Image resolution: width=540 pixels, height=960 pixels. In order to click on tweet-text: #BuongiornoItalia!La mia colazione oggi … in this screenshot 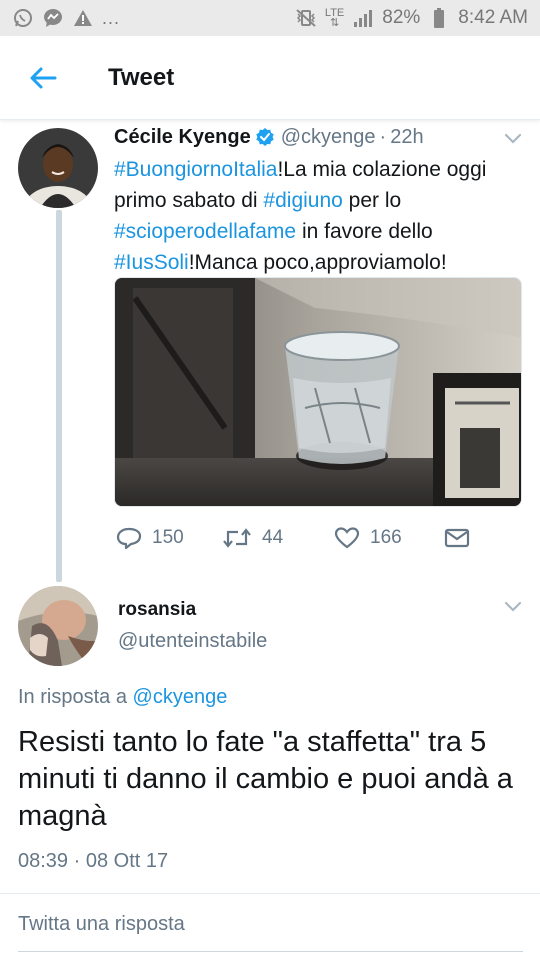, I will do `click(319, 216)`.